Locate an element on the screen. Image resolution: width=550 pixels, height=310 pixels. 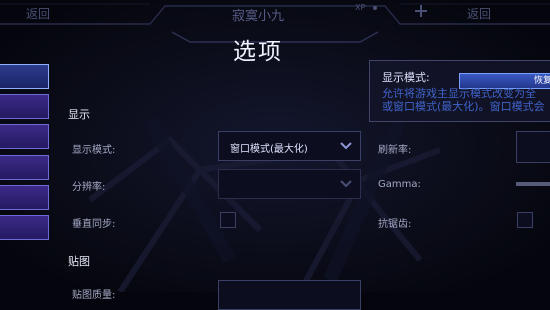
player-name: 寂寞小九 is located at coordinates (258, 16).